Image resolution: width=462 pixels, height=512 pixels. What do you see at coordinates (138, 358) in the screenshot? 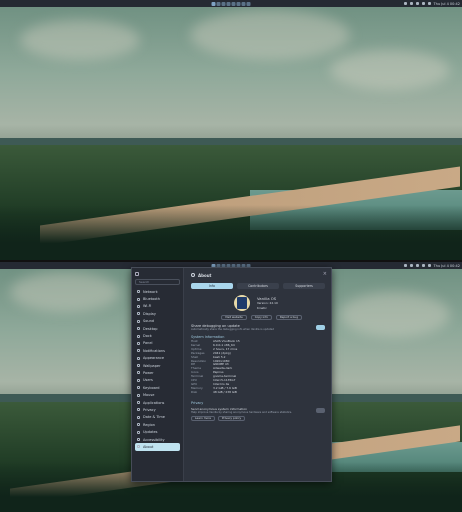
I see `palette-icon` at bounding box center [138, 358].